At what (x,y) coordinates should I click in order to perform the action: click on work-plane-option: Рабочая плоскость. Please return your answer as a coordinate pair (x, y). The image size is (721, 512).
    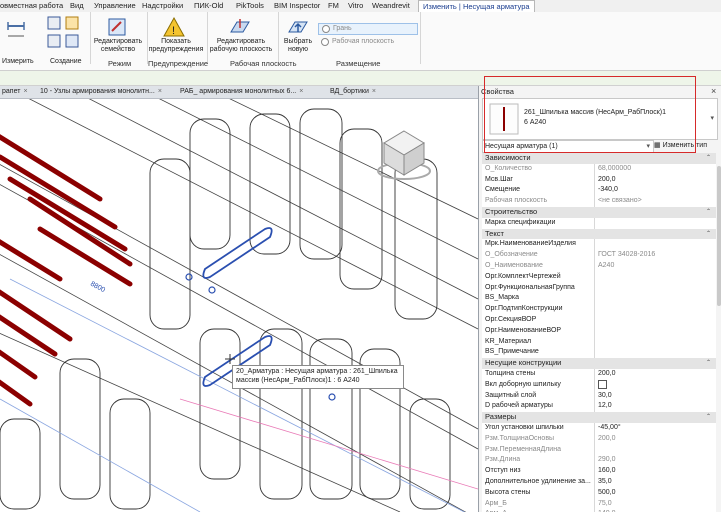
    Looking at the image, I should click on (367, 42).